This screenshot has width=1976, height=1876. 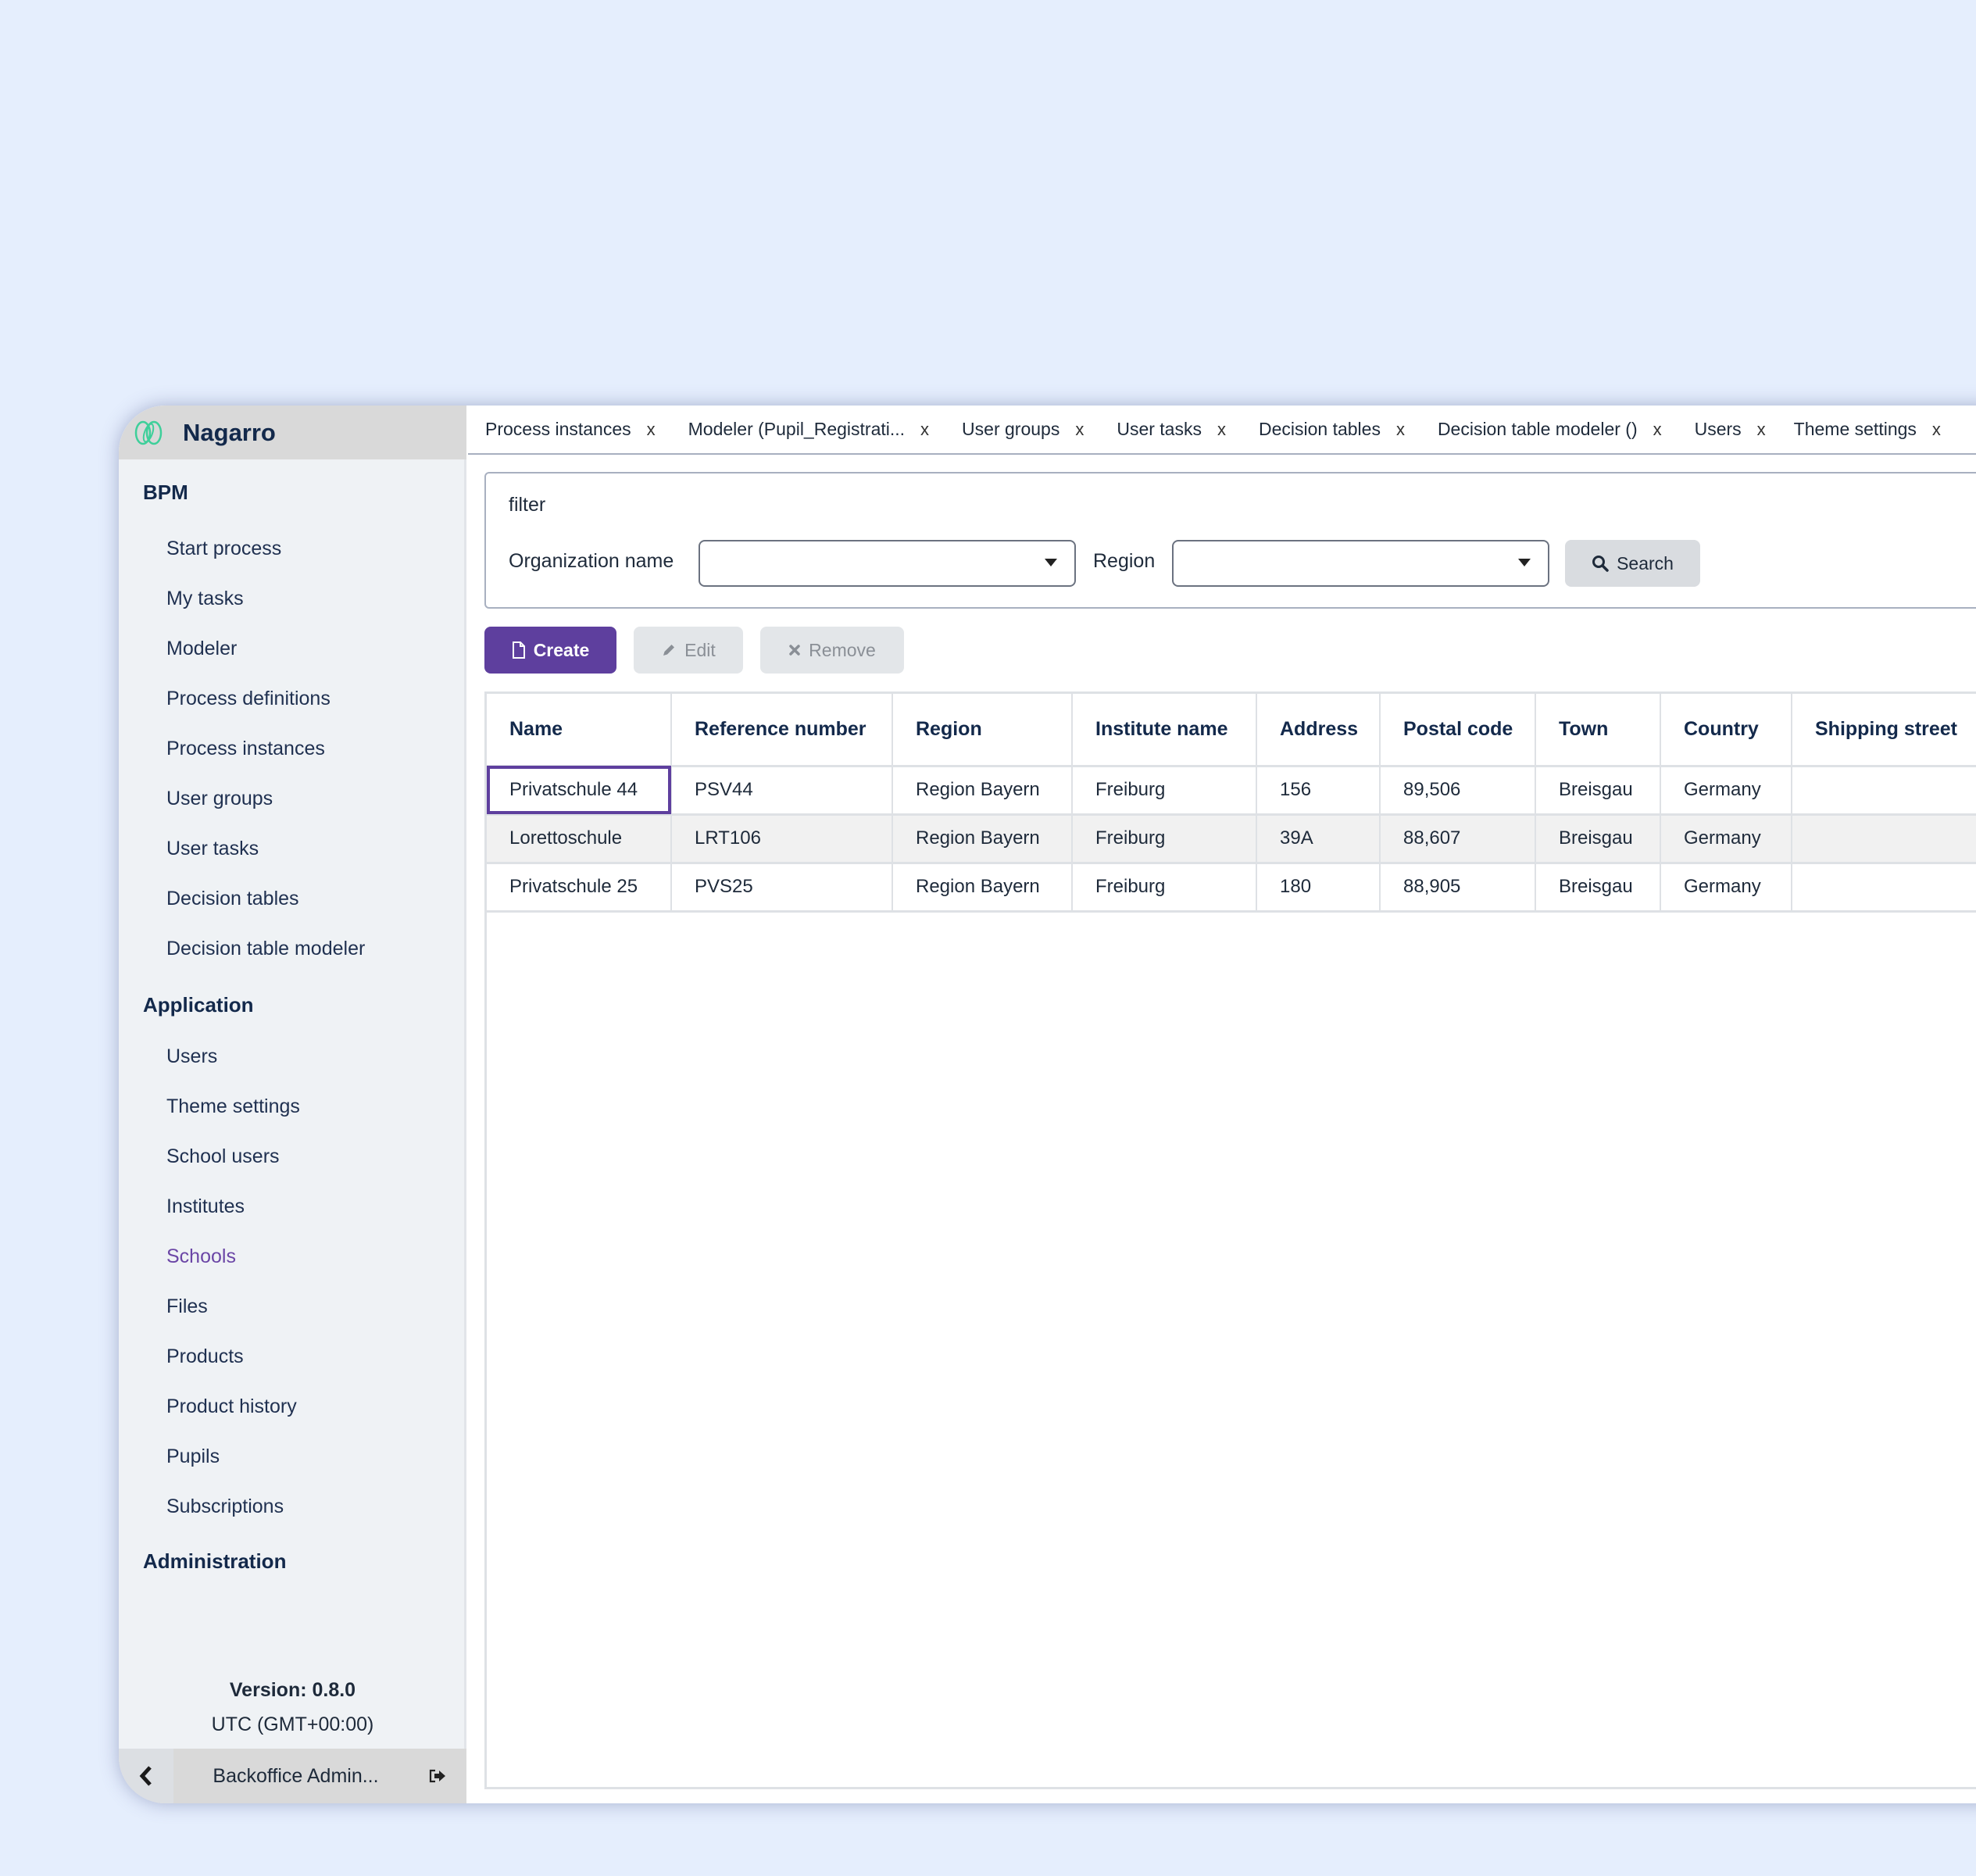 What do you see at coordinates (1458, 791) in the screenshot?
I see `cell-postal-code: 89,506` at bounding box center [1458, 791].